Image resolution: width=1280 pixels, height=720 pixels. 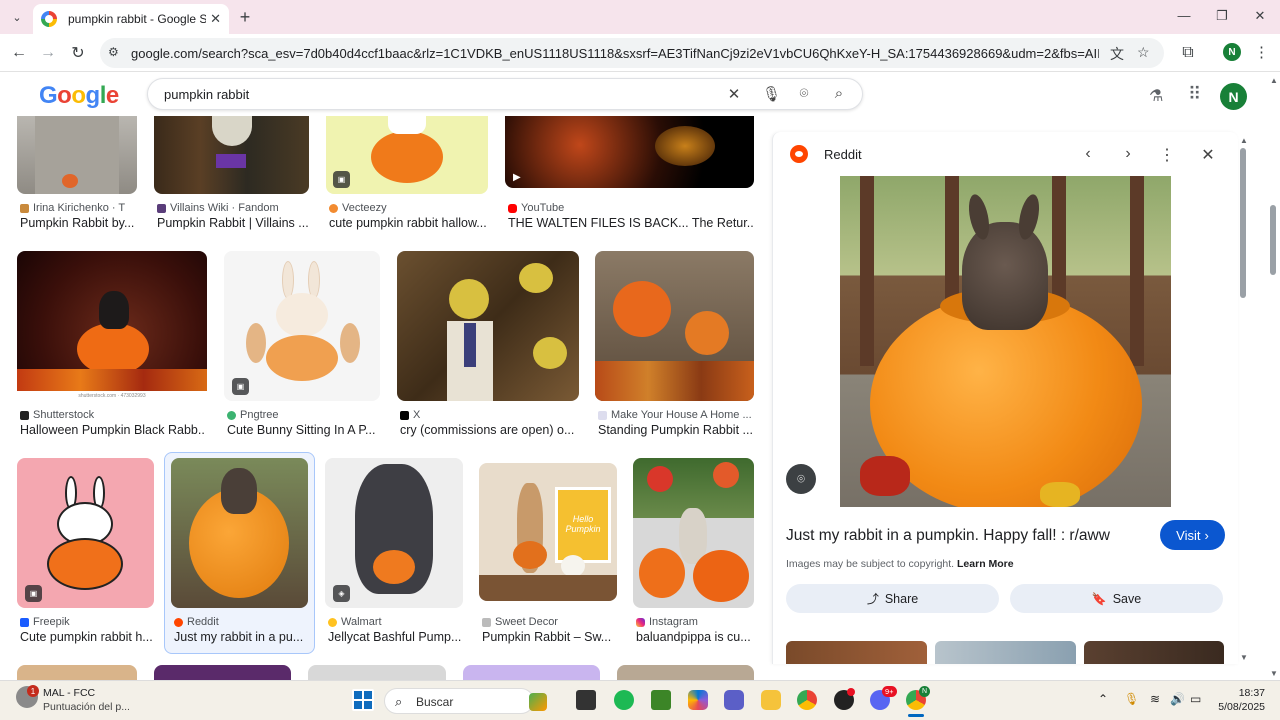 I want to click on share-button: ⤴ Share, so click(x=892, y=598).